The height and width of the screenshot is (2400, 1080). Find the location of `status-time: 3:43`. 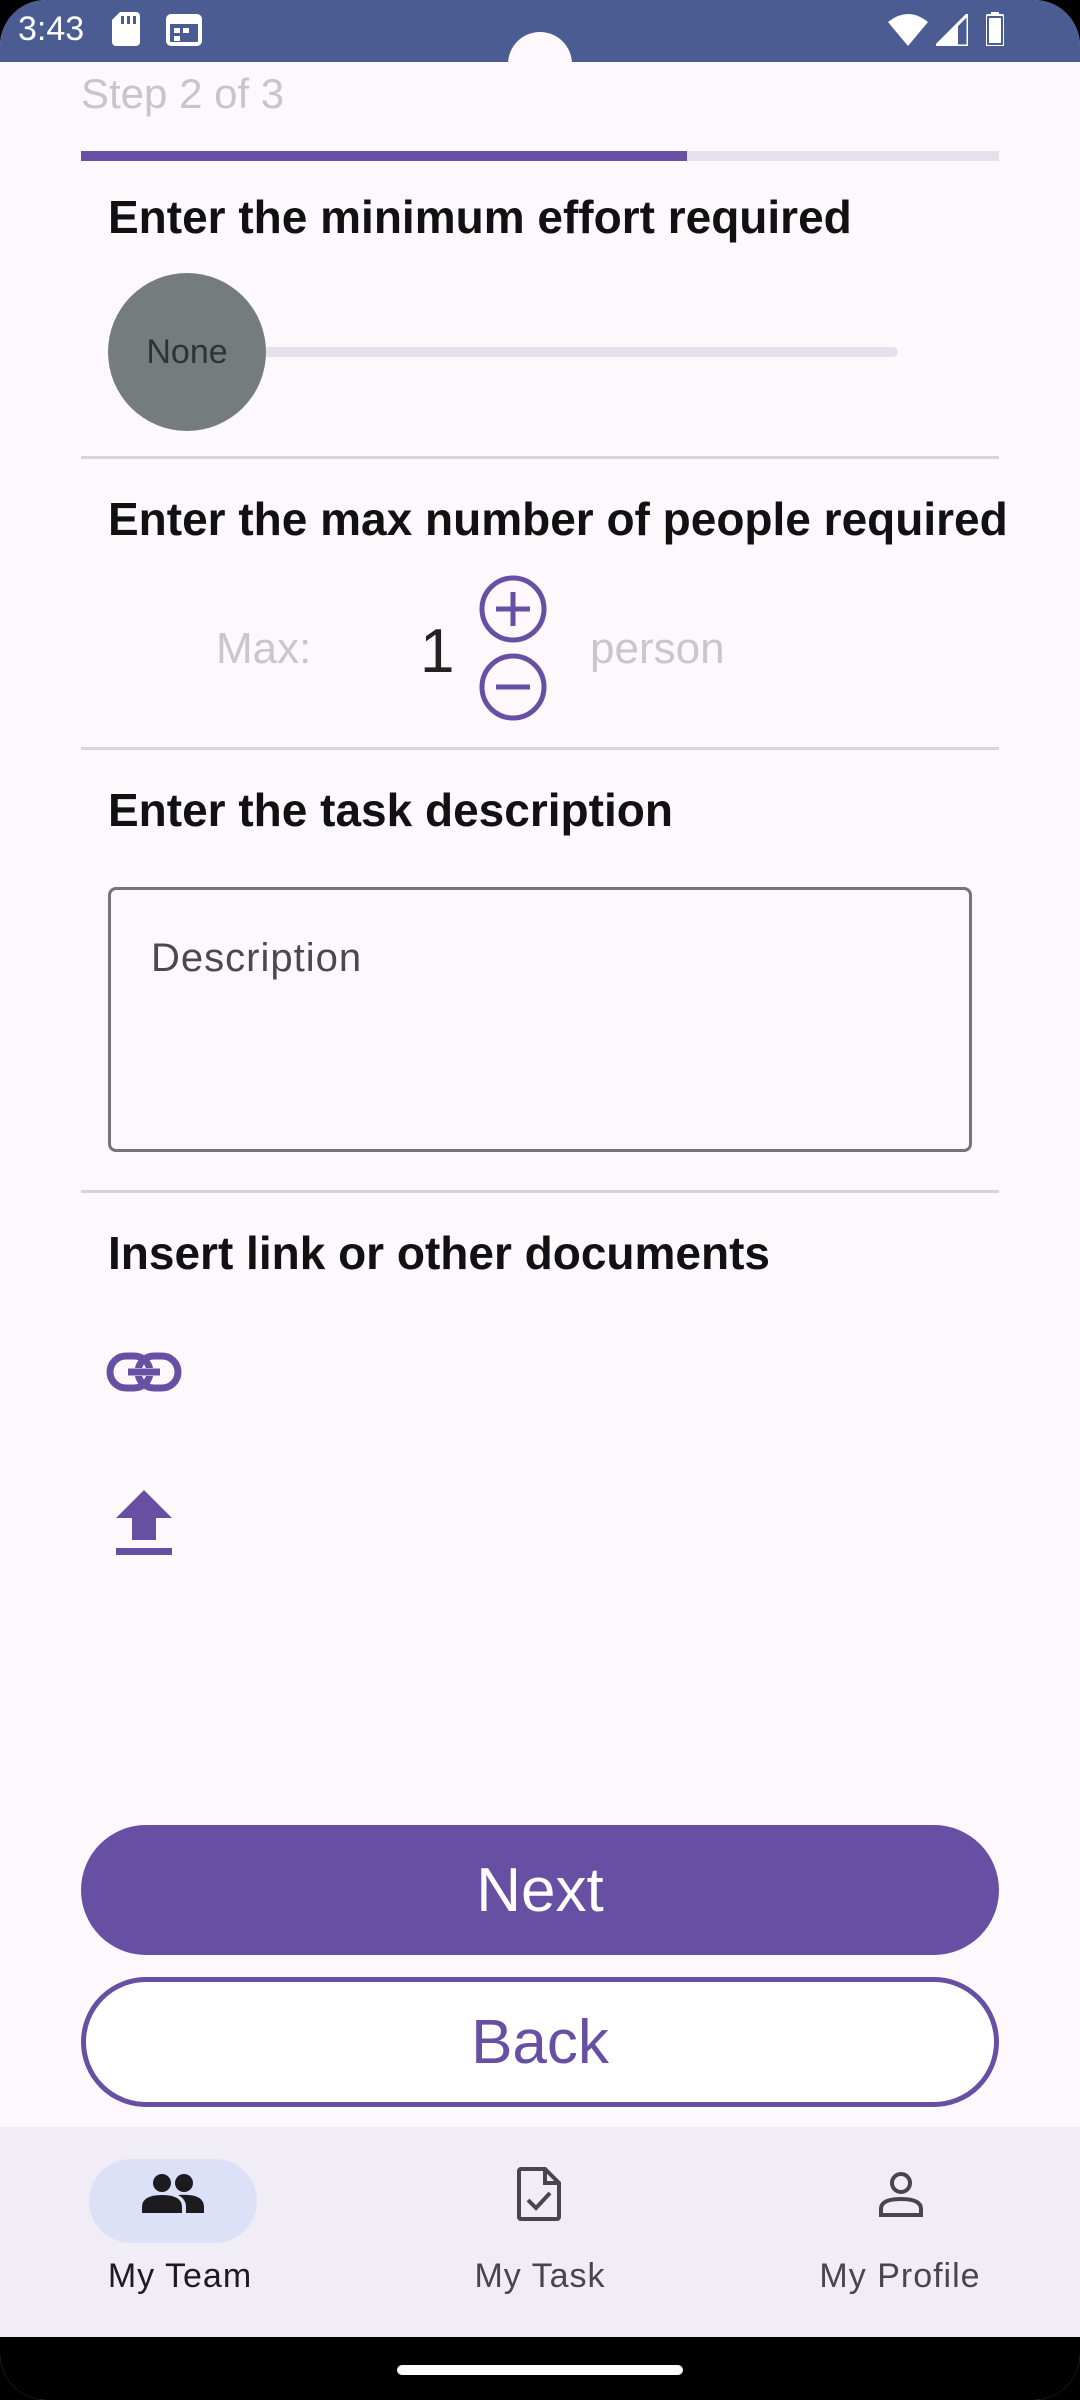

status-time: 3:43 is located at coordinates (51, 29).